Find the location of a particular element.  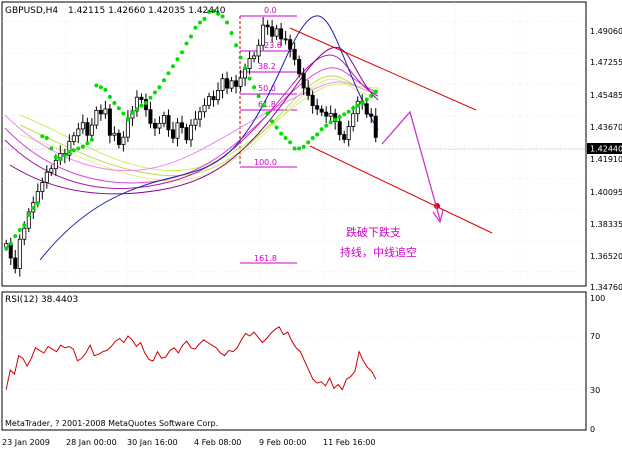

fib-level-23-label: 23.6 is located at coordinates (273, 45).